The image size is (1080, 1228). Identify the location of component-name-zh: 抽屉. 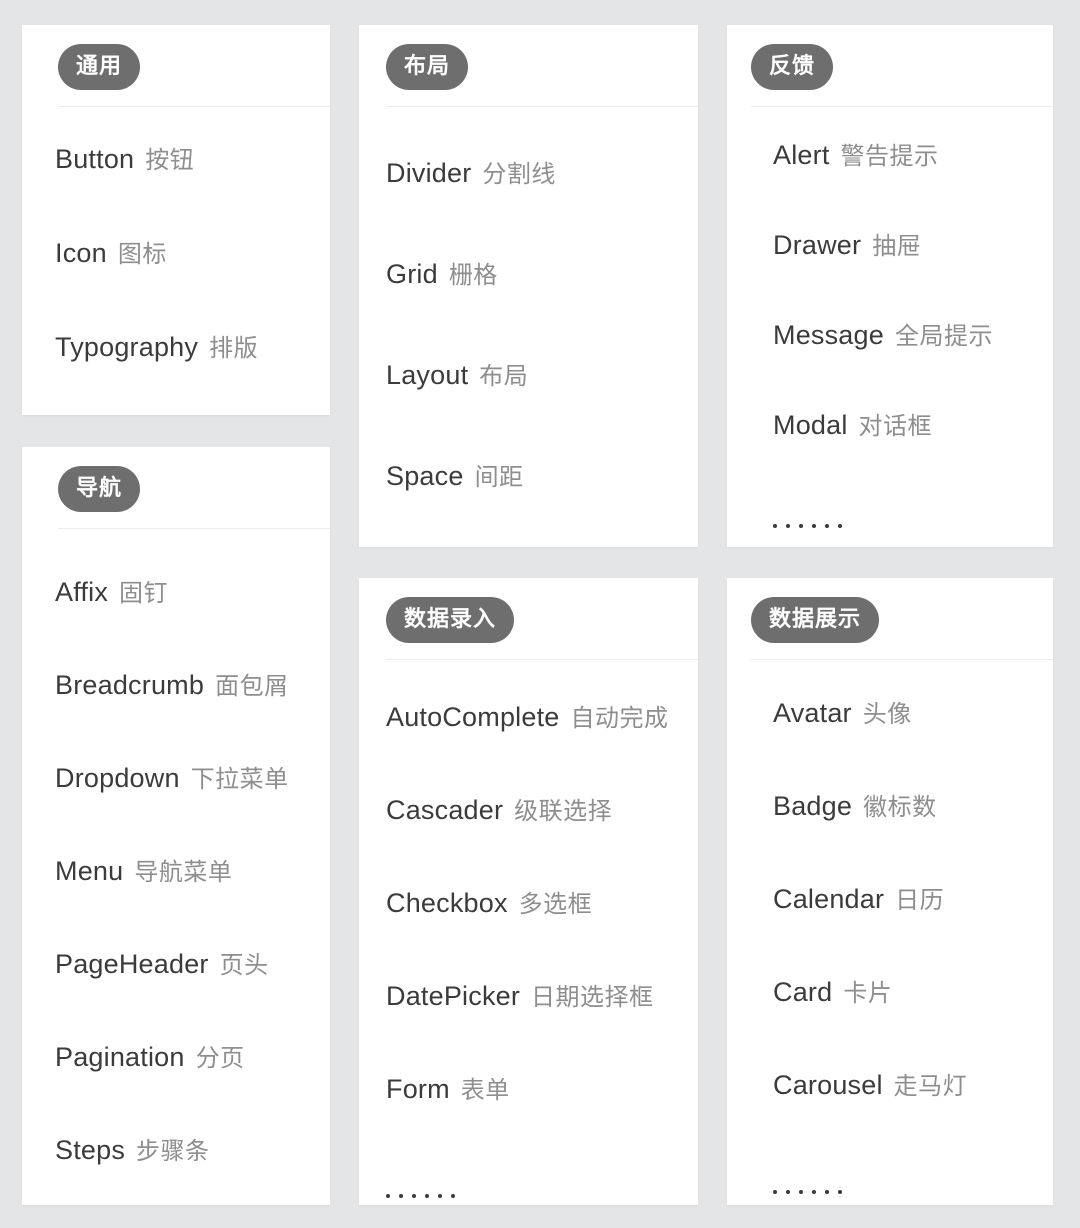
(897, 246).